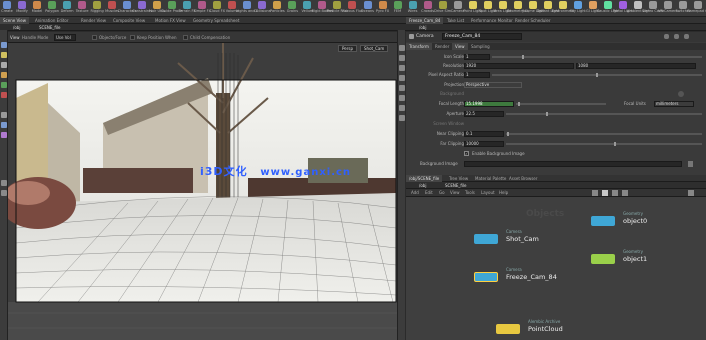 Image resolution: width=706 pixels, height=340 pixels. What do you see at coordinates (65, 37) in the screenshot?
I see `pivot-dropdown: Use Vol` at bounding box center [65, 37].